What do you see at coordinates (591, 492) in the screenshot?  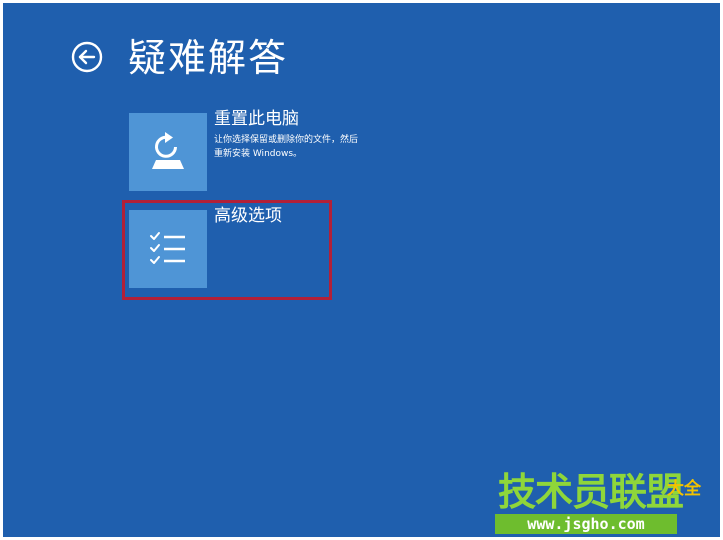 I see `watermark-main-text: 技术员联盟` at bounding box center [591, 492].